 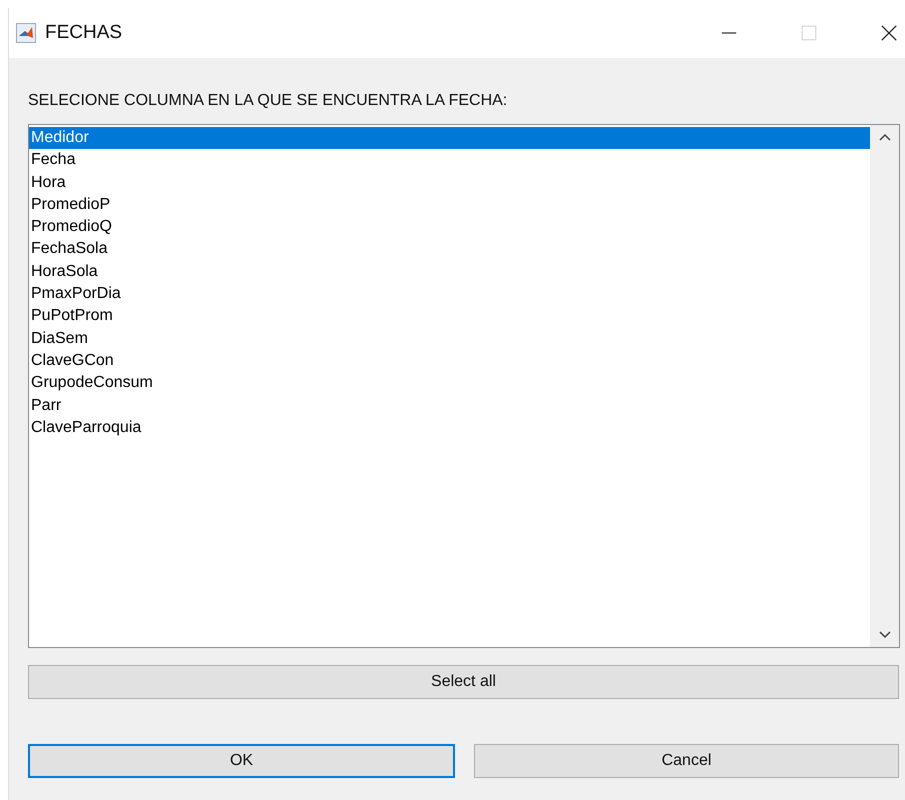 I want to click on list-item: GrupodeConsum, so click(x=449, y=383).